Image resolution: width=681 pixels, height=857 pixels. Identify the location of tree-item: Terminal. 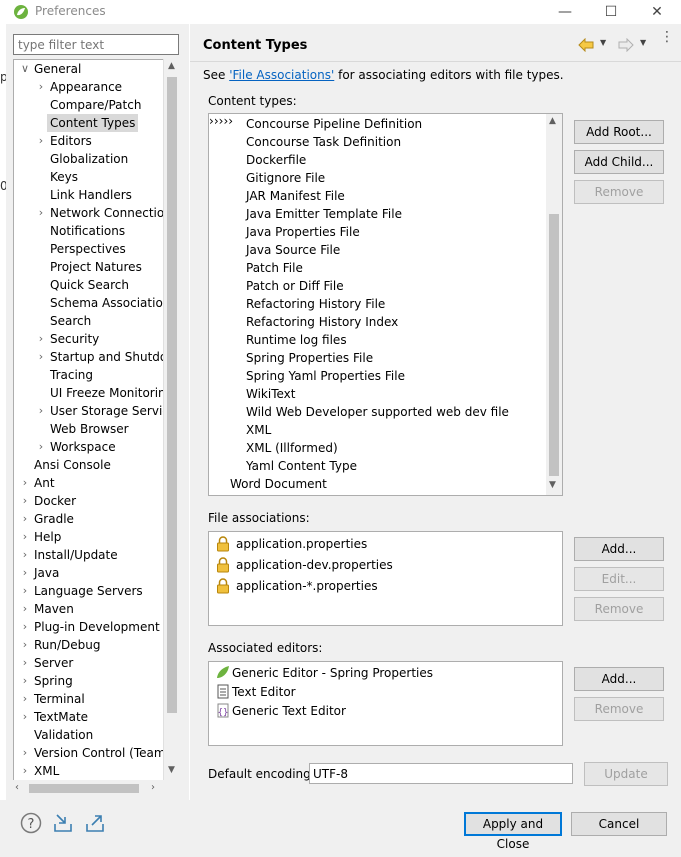
(59, 699).